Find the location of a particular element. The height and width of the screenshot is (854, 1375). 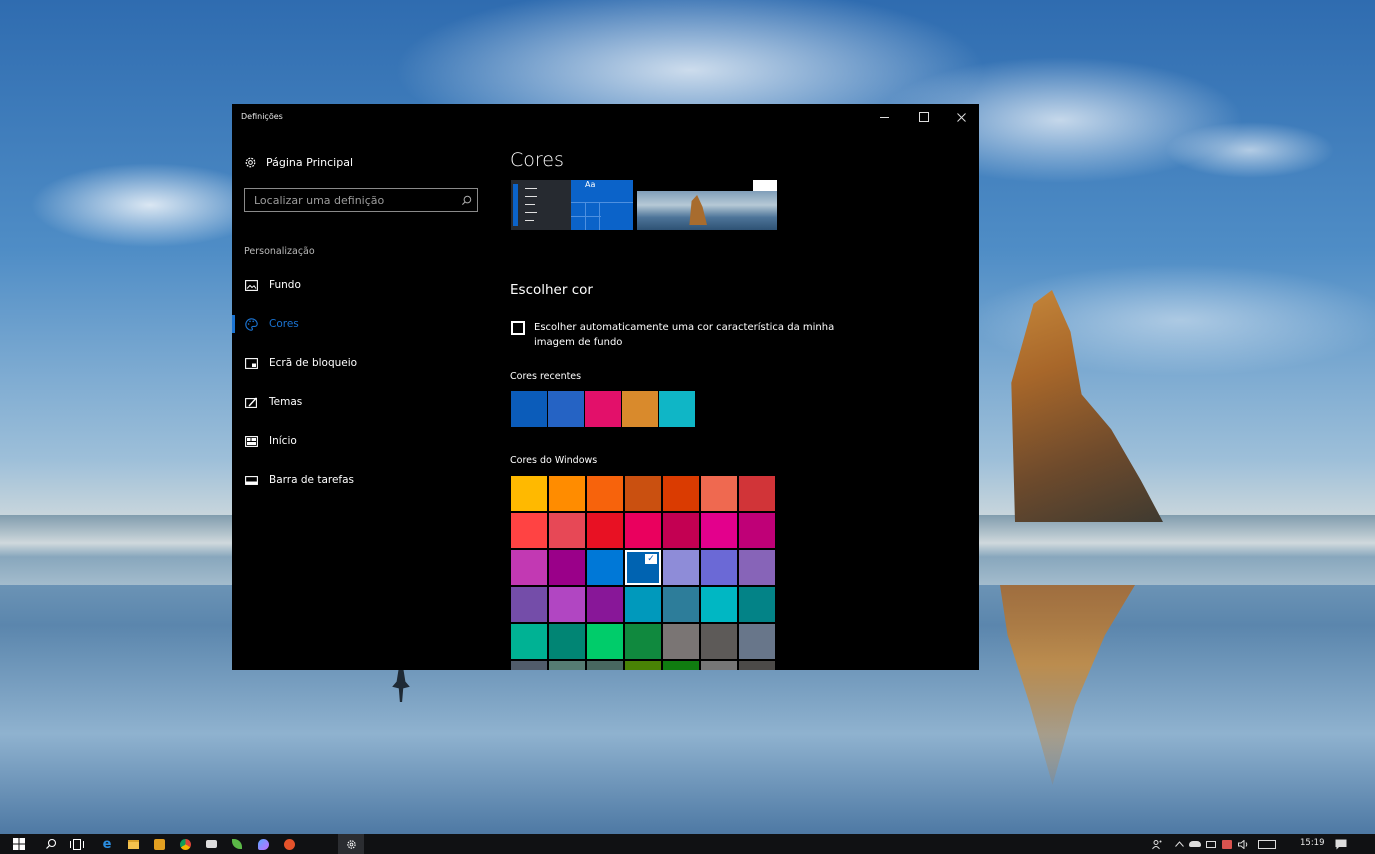

file-explorer-icon is located at coordinates (133, 844).